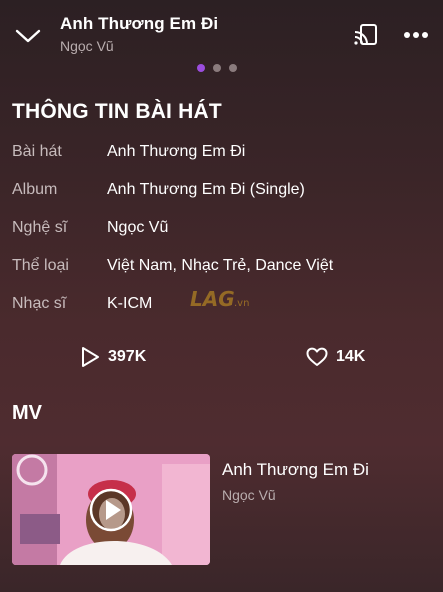  Describe the element at coordinates (220, 266) in the screenshot. I see `info-value-genre: Việt Nam, Nhạc Trẻ, Dance Việt` at that location.